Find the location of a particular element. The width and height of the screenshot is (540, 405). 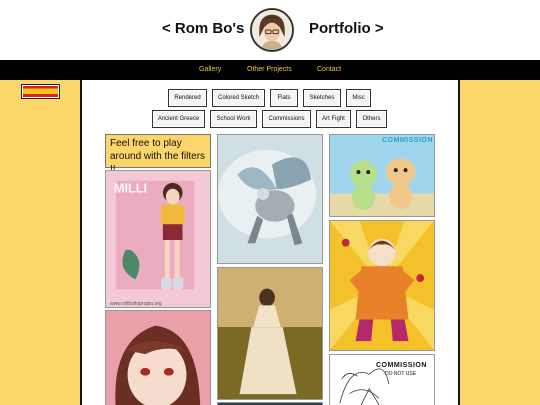

gallery-item-dress-field is located at coordinates (270, 333).